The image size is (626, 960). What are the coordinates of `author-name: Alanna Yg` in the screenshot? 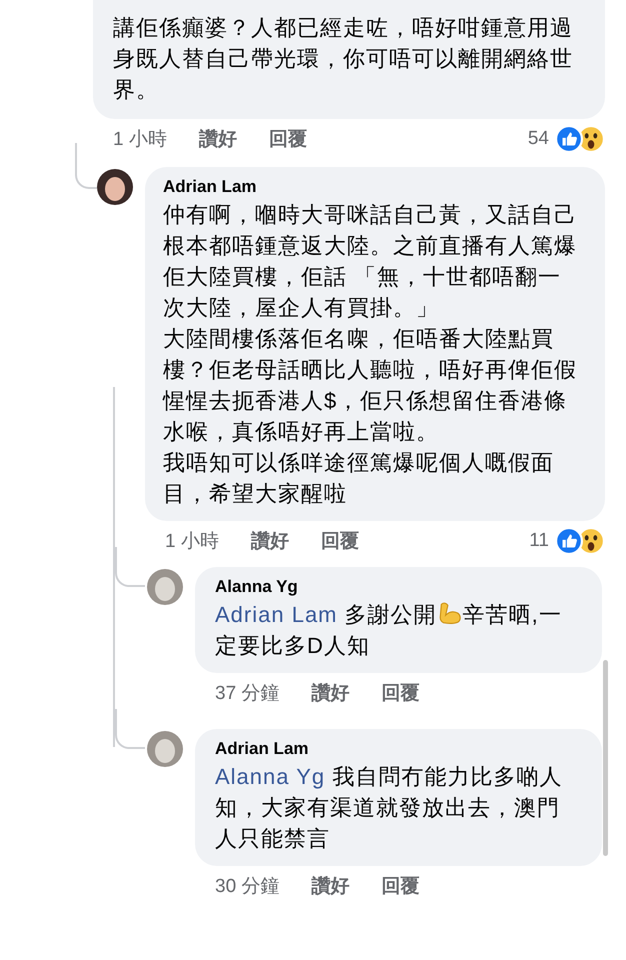 It's located at (393, 587).